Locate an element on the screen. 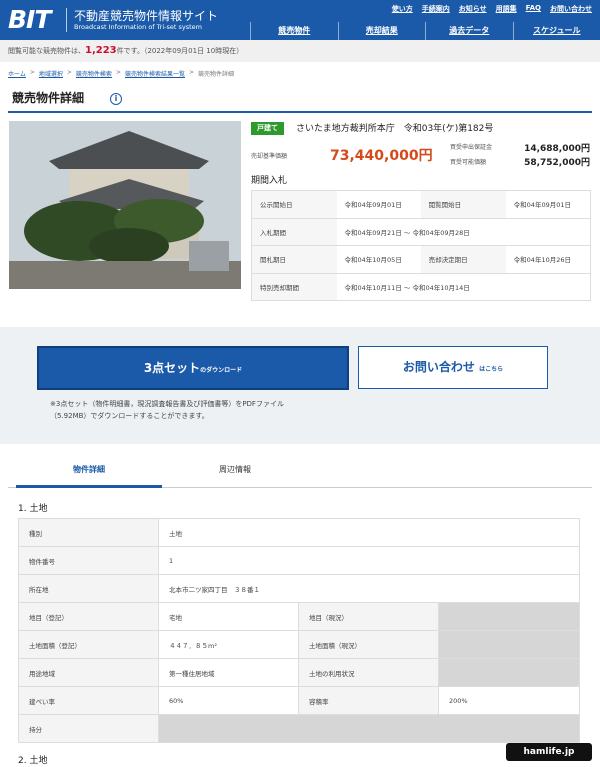 The width and height of the screenshot is (600, 767). schedule-key: 入札期間 is located at coordinates (294, 232).